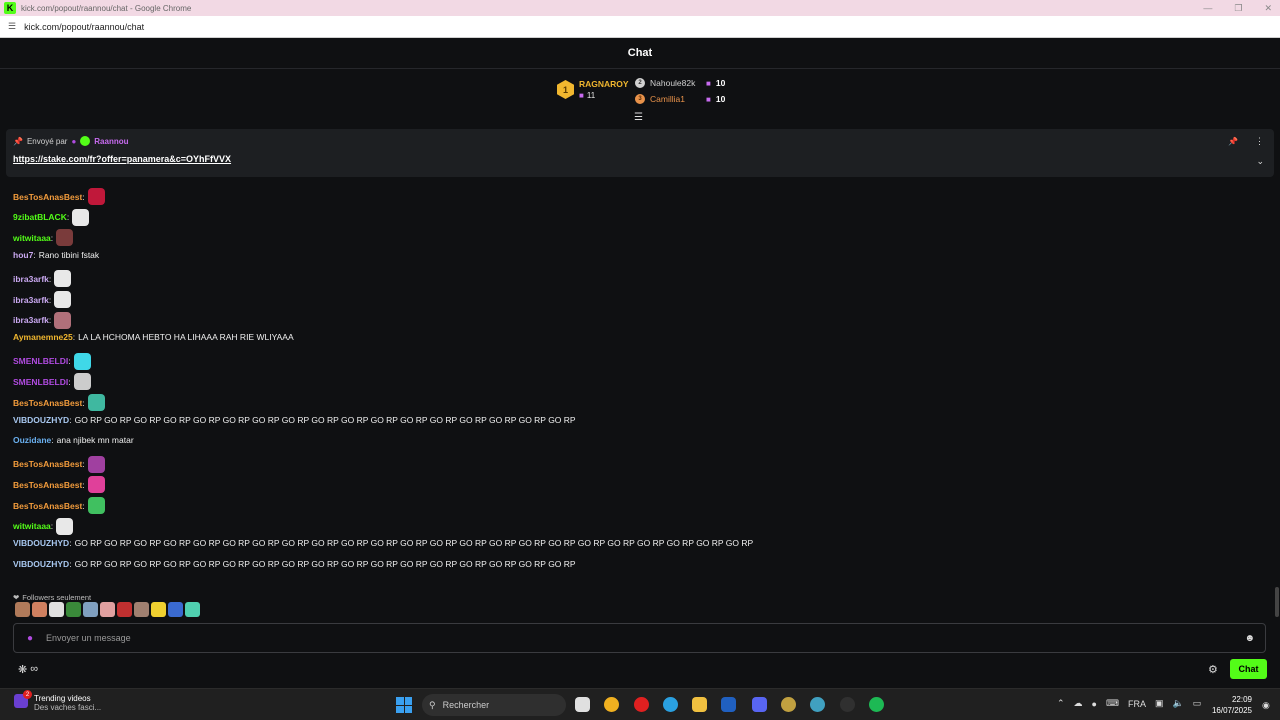  Describe the element at coordinates (1112, 703) in the screenshot. I see `keyboard-icon: ⌨` at that location.